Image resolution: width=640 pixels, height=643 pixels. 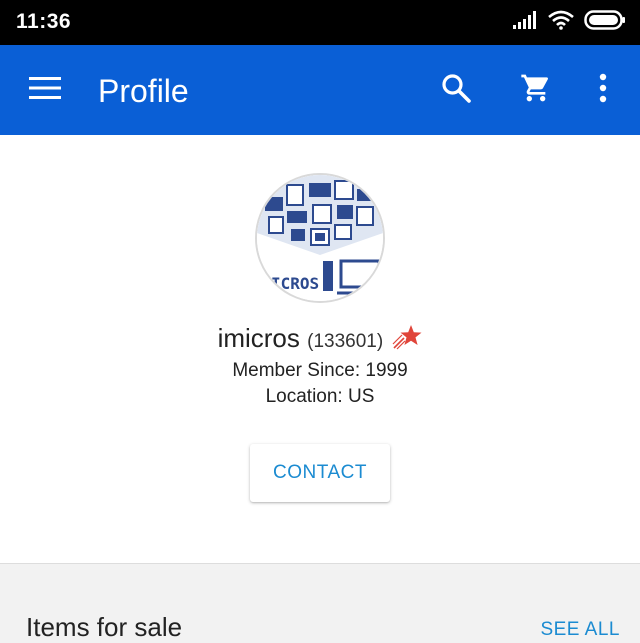 I want to click on battery-icon, so click(x=605, y=22).